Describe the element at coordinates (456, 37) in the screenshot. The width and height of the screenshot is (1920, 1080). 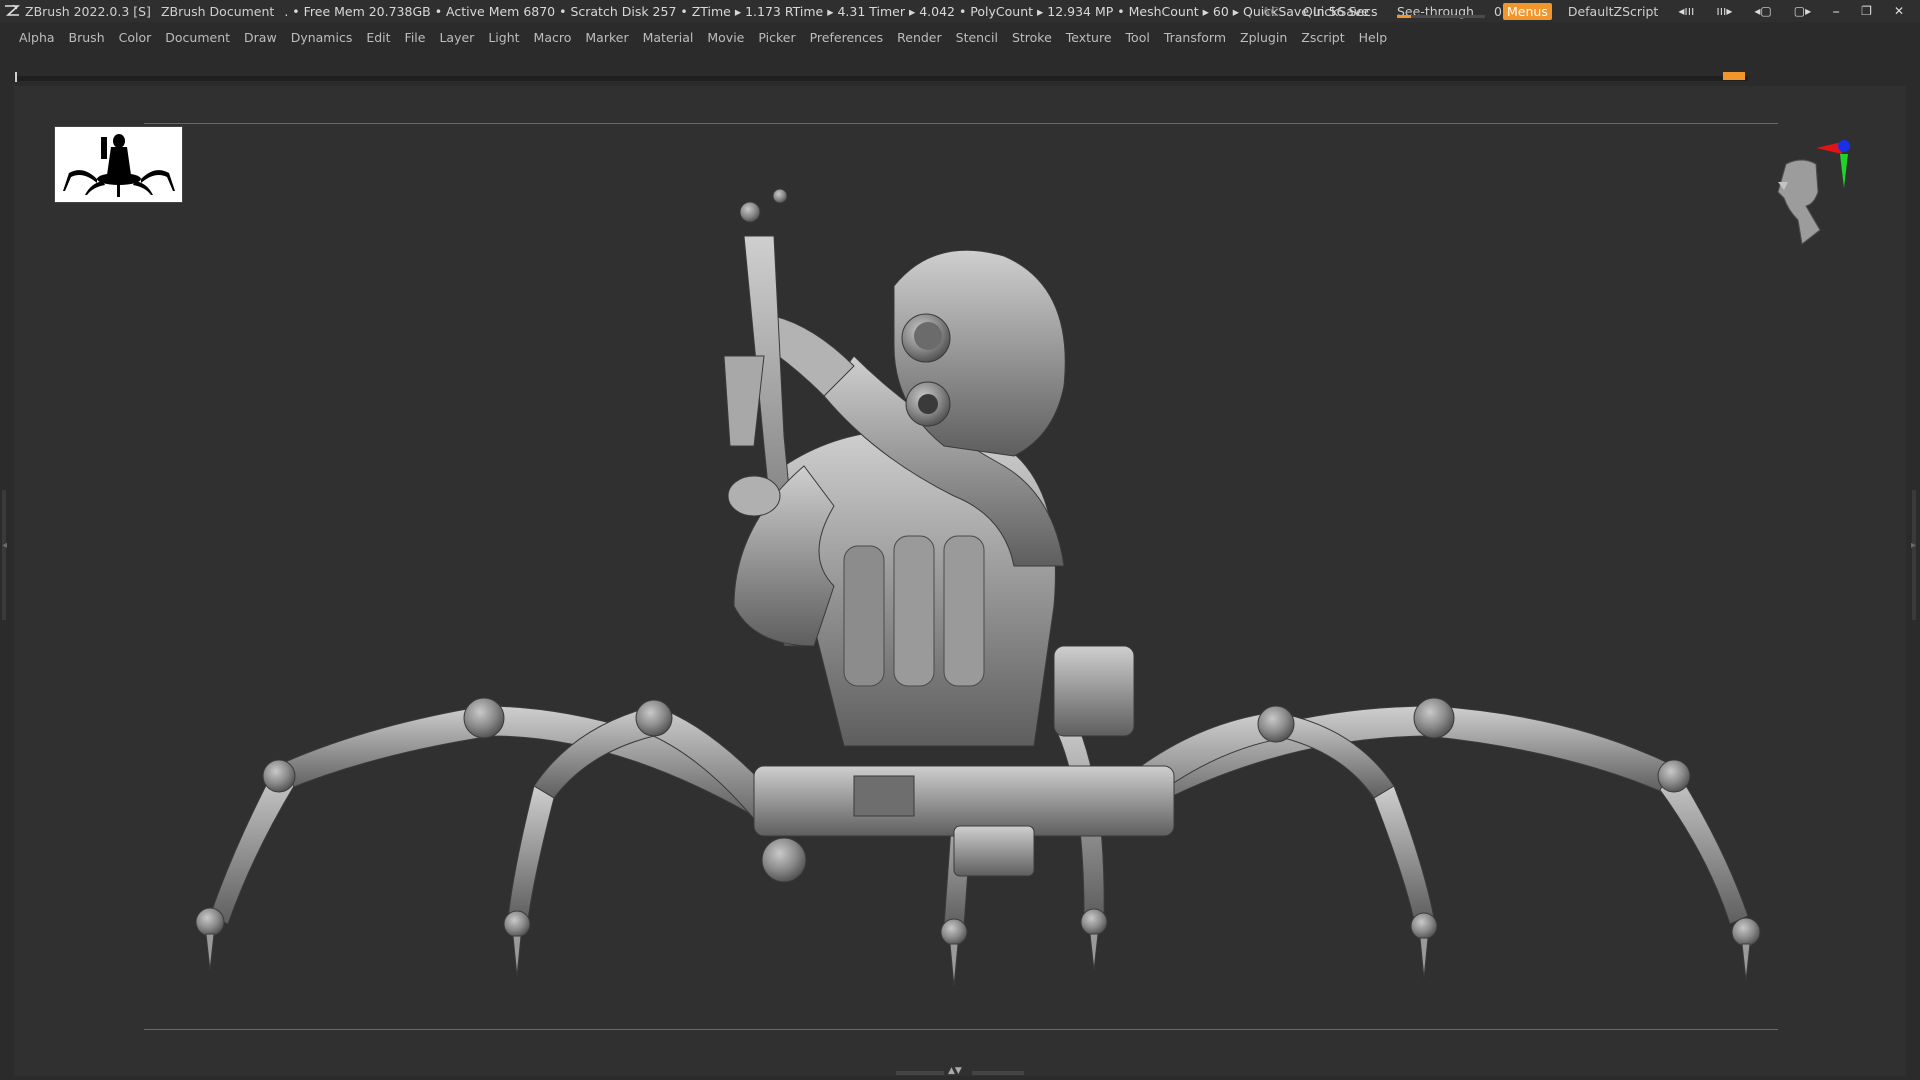
I see `menu-layer: Layer` at that location.